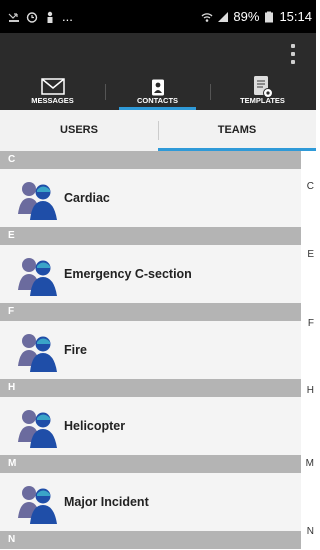  What do you see at coordinates (157, 100) in the screenshot?
I see `tab-contacts-label: CONTACTS` at bounding box center [157, 100].